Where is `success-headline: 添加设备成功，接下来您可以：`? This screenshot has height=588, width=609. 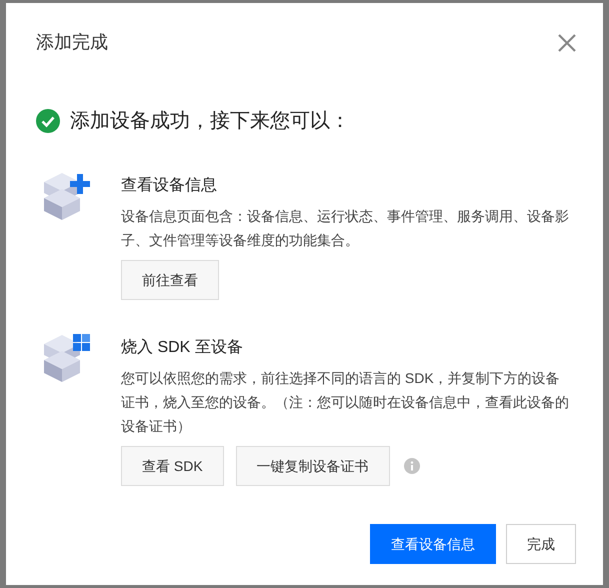
success-headline: 添加设备成功，接下来您可以： is located at coordinates (210, 121).